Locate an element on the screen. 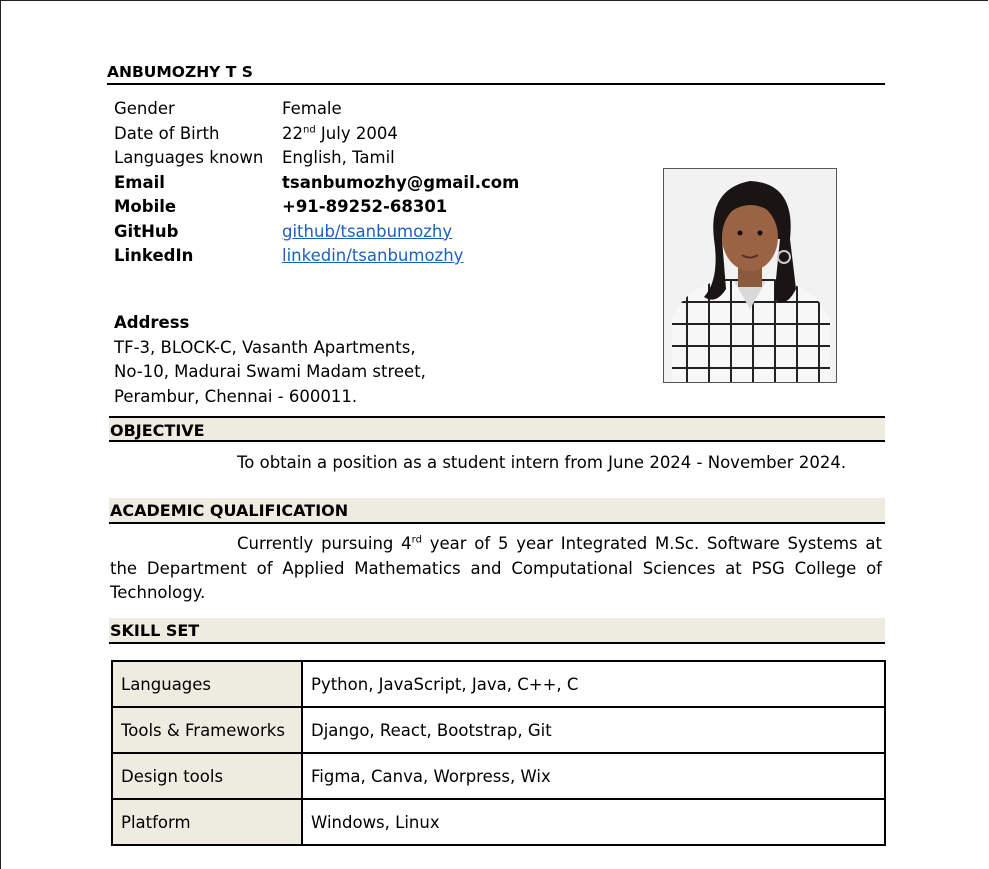  linkedin-link: linkedin/tsanbumozhy is located at coordinates (372, 255).